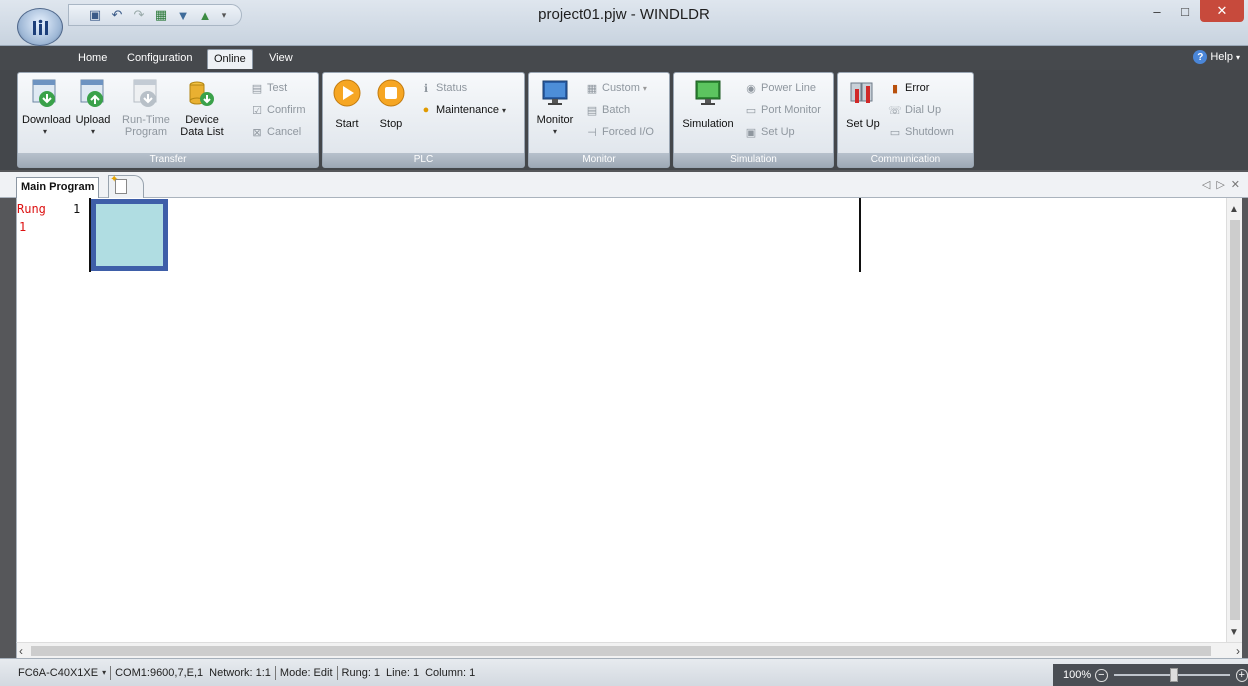 The height and width of the screenshot is (686, 1248). What do you see at coordinates (708, 124) in the screenshot?
I see `simulation-label: Simulation` at bounding box center [708, 124].